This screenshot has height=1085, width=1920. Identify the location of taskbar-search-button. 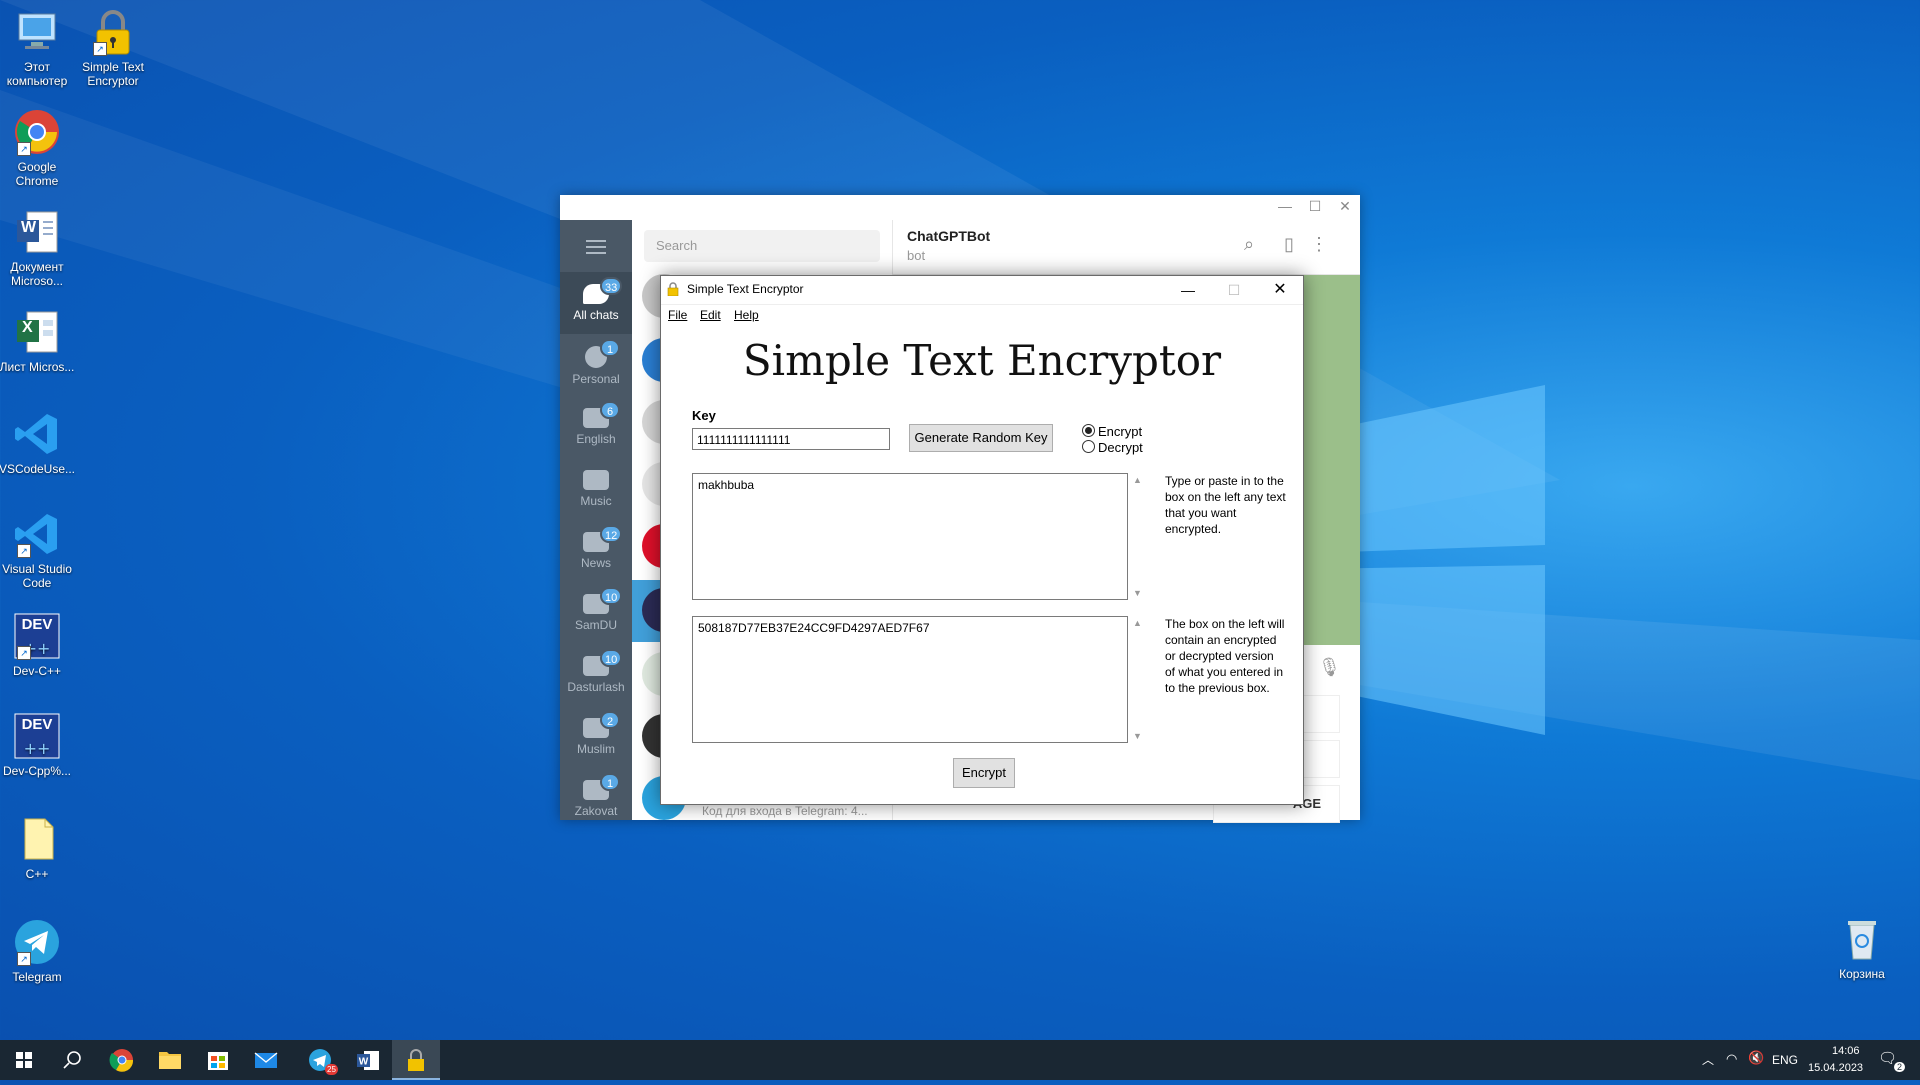
(72, 1060).